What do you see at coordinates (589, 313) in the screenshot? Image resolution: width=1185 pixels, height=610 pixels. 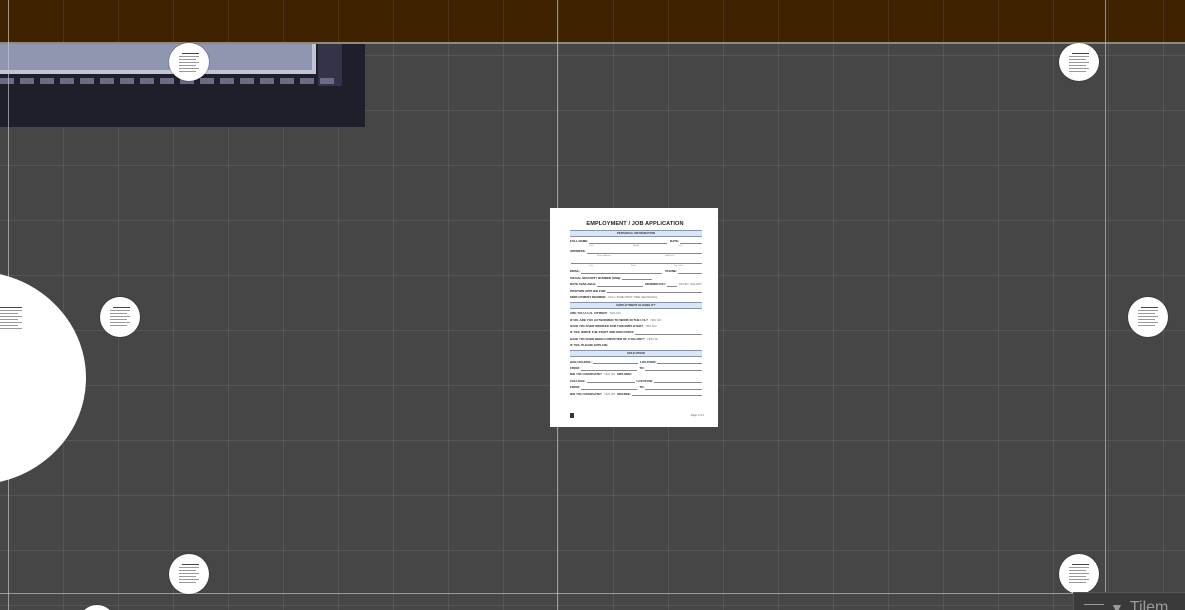 I see `citizen-question: ARE YOU A U.S. CITIZEN?` at bounding box center [589, 313].